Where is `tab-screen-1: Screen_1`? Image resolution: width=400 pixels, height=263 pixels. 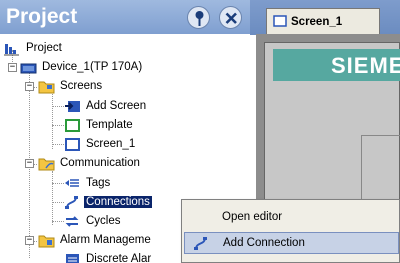
tab-screen-1: Screen_1 is located at coordinates (323, 21).